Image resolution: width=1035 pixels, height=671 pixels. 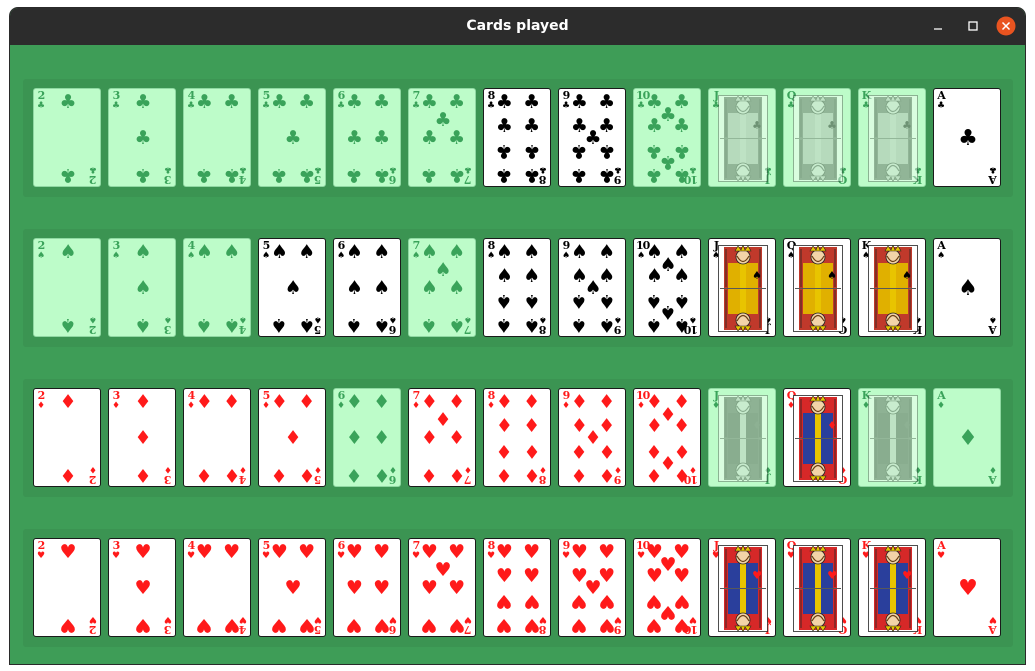 I want to click on card-8-of-clubs: 8 ♣ 8 ♣ ♣ ♣ ♣ ♣ ♣ ♣ ♣ ♣, so click(x=517, y=137).